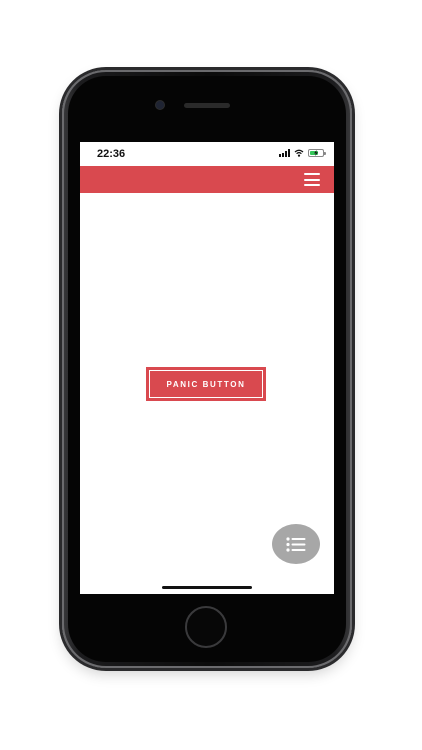 The width and height of the screenshot is (422, 750). I want to click on list-fab-button, so click(296, 544).